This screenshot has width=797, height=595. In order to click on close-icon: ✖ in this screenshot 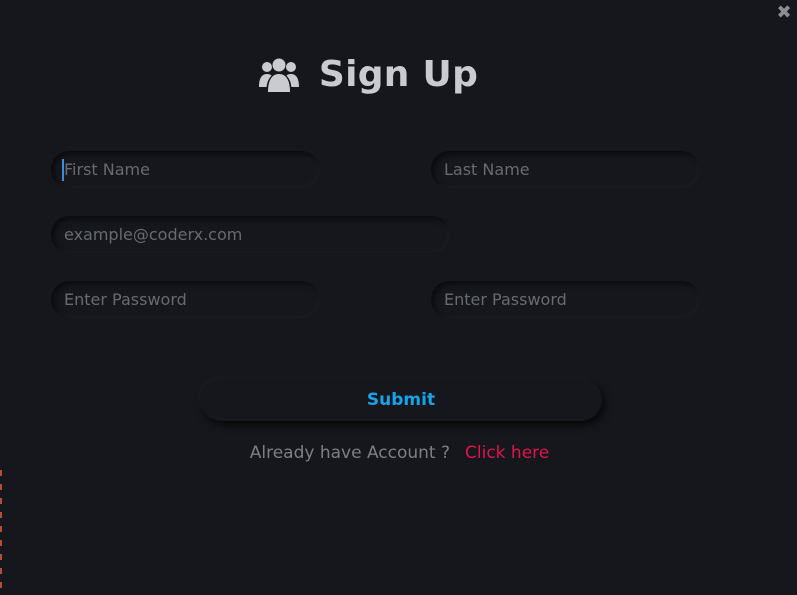, I will do `click(784, 13)`.